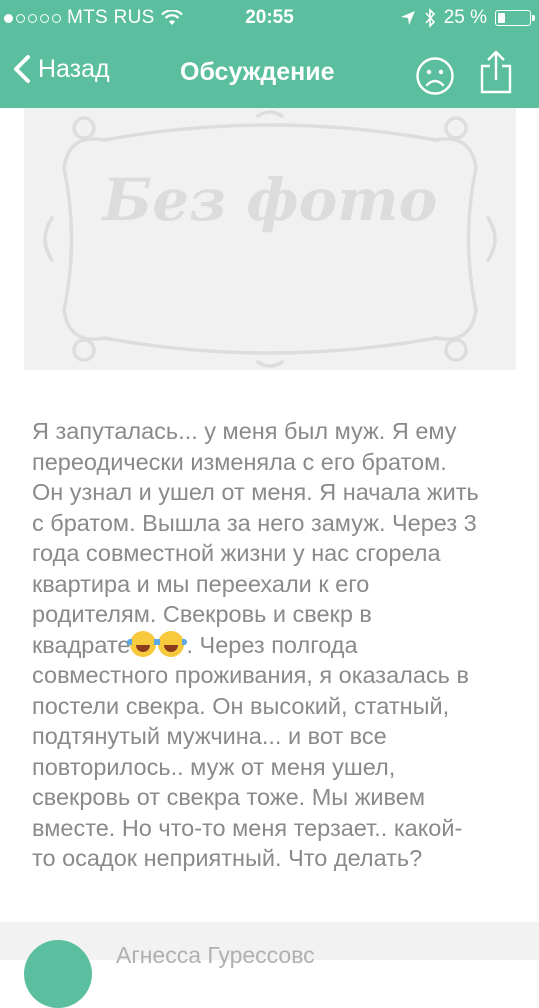  I want to click on post-line: подтянутый мужчина... и вот все, so click(209, 736).